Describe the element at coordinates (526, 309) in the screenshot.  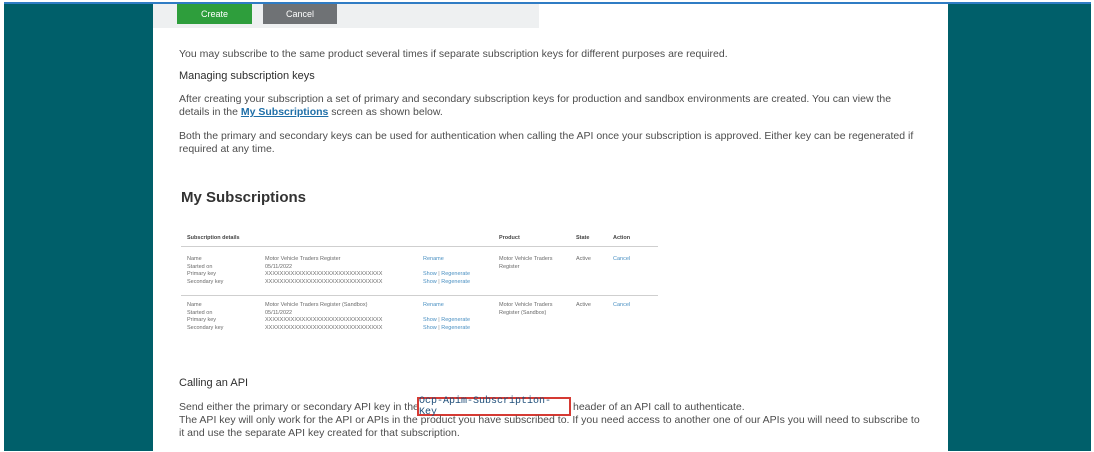
I see `row-2-product: Motor Vehicle Traders Register (Sandbox)` at that location.